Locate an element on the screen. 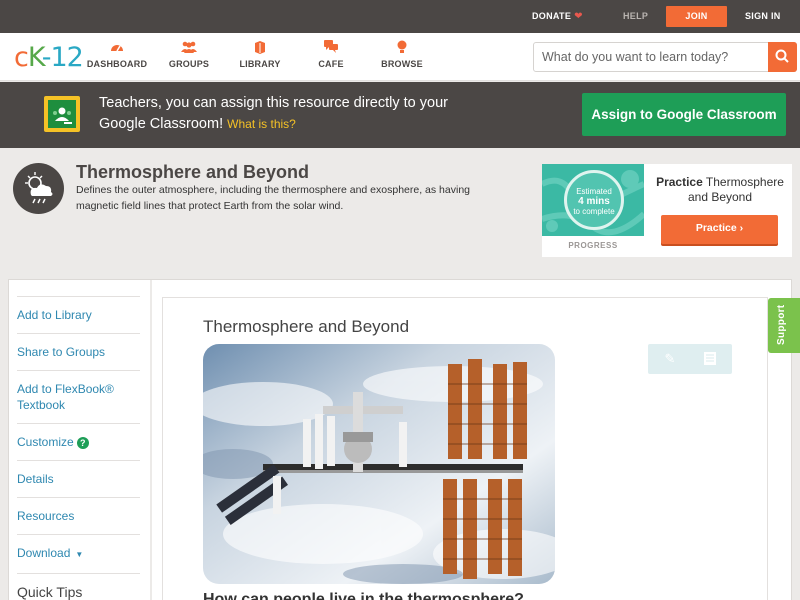  reader-tools: ✎ is located at coordinates (690, 359).